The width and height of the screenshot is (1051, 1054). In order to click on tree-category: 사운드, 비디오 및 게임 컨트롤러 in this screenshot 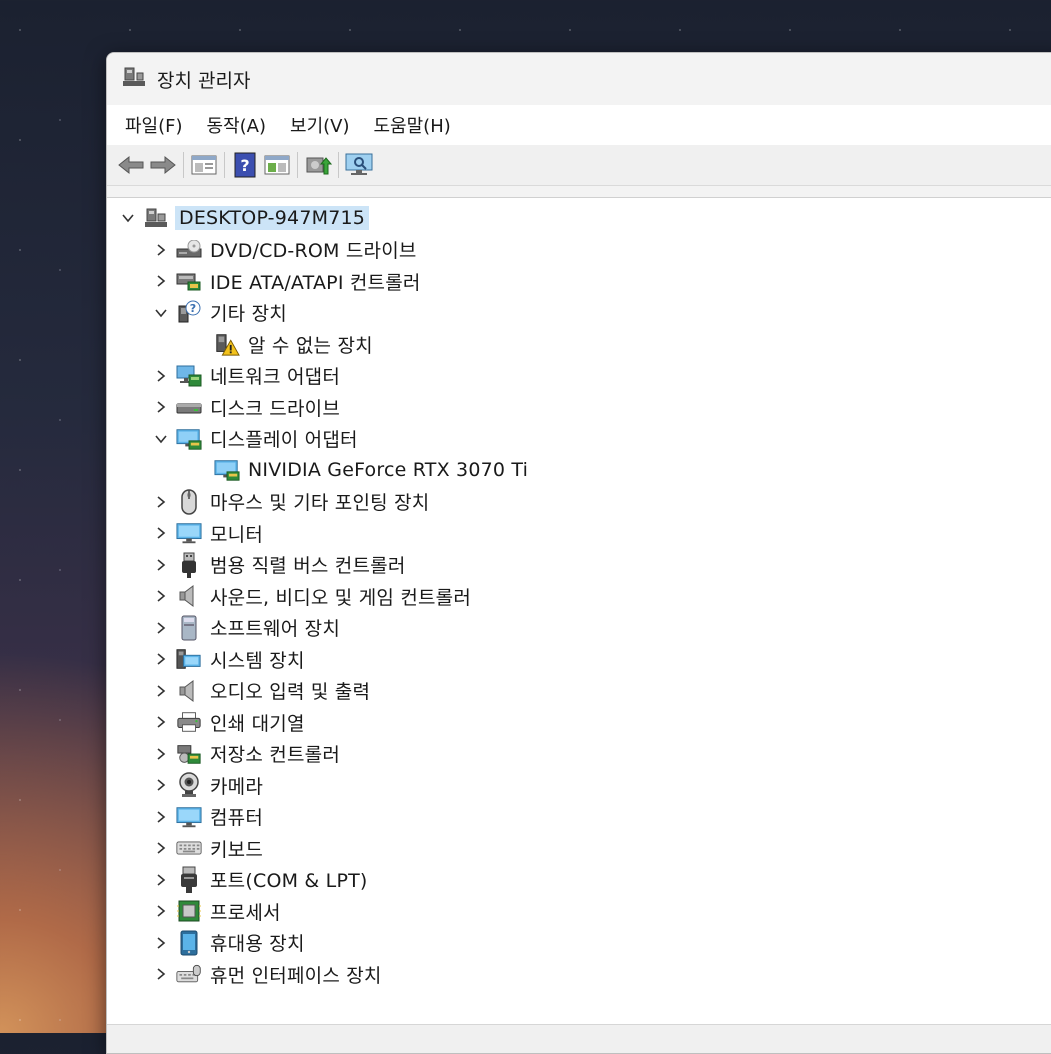, I will do `click(311, 596)`.